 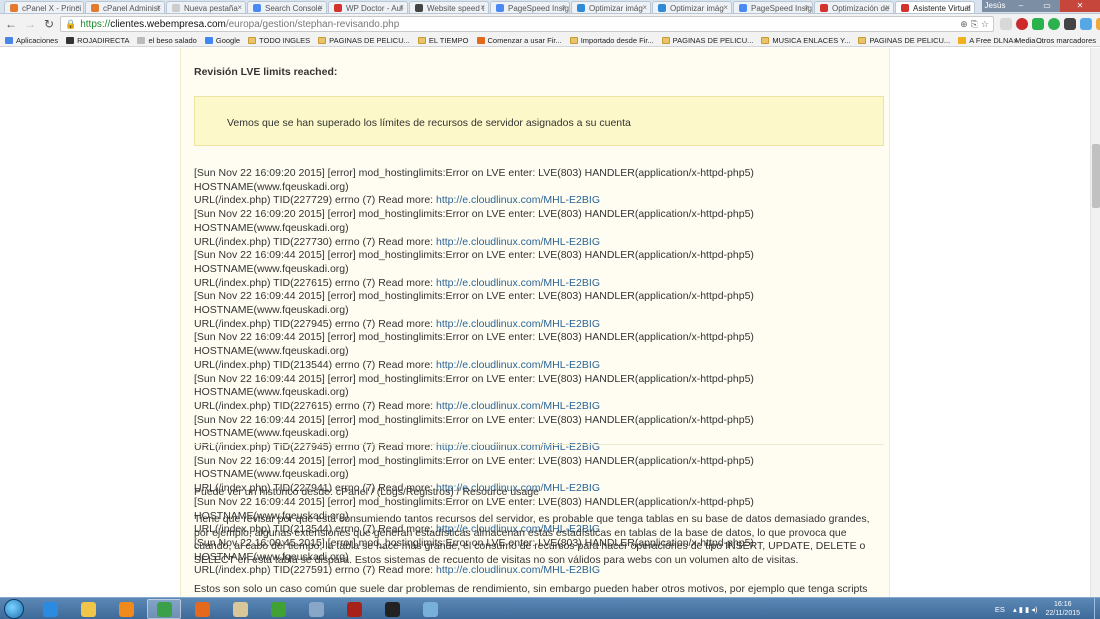 What do you see at coordinates (1062, 609) in the screenshot?
I see `clock: 16:16 22/11/2015` at bounding box center [1062, 609].